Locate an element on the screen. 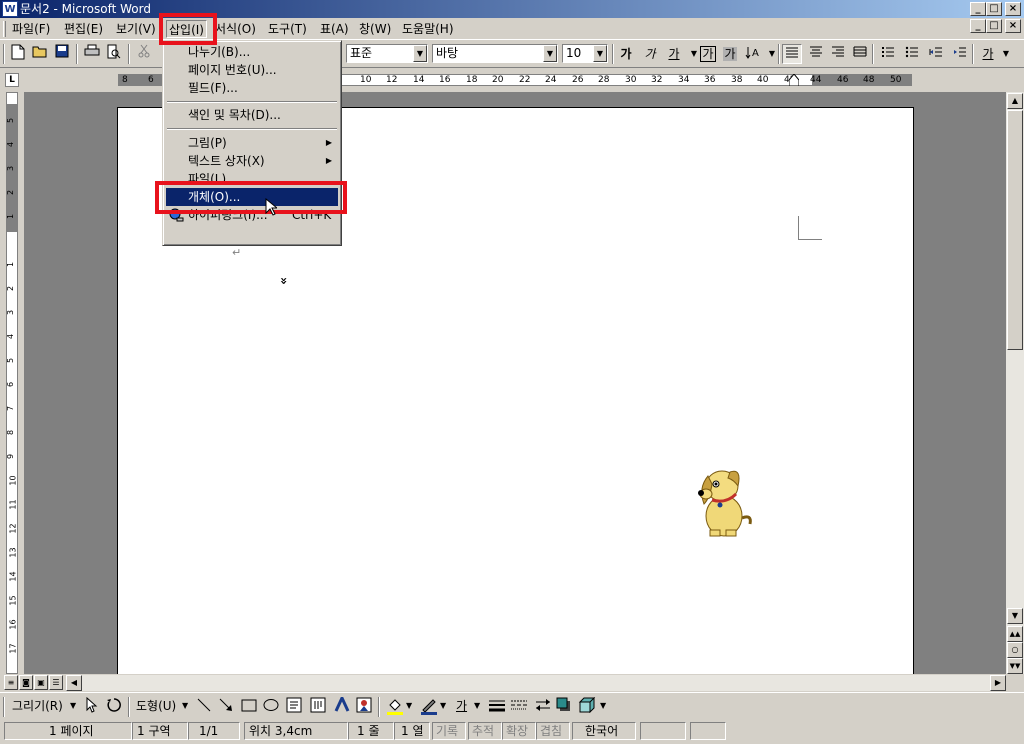  maximize-button: □ is located at coordinates (994, 9).